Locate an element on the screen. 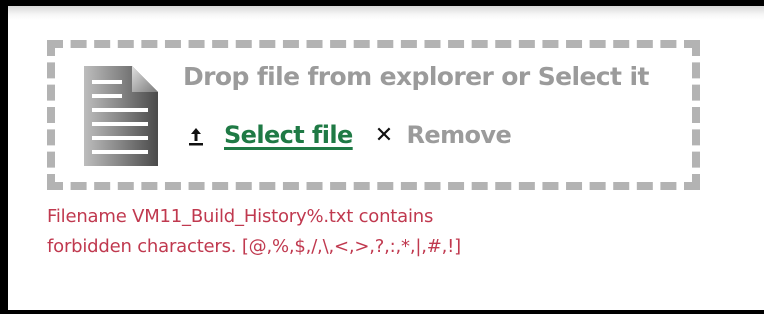 Image resolution: width=764 pixels, height=314 pixels. remove-button: ✕ Remove is located at coordinates (443, 135).